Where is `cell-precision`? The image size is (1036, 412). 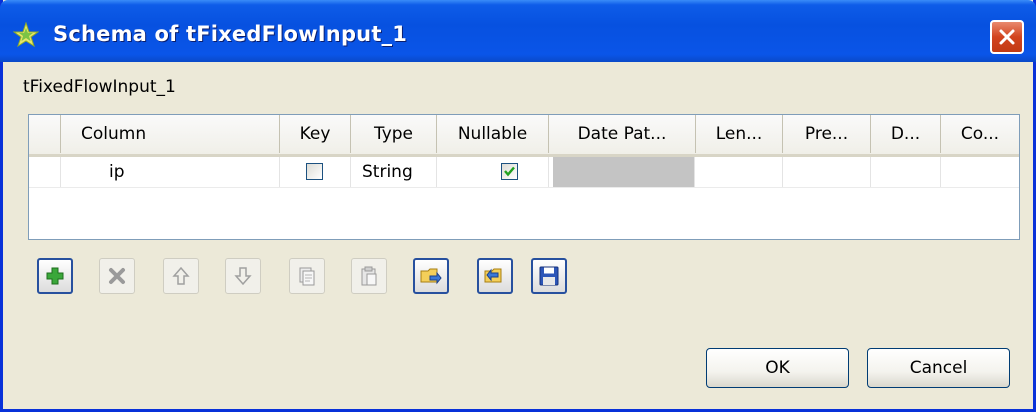
cell-precision is located at coordinates (827, 172).